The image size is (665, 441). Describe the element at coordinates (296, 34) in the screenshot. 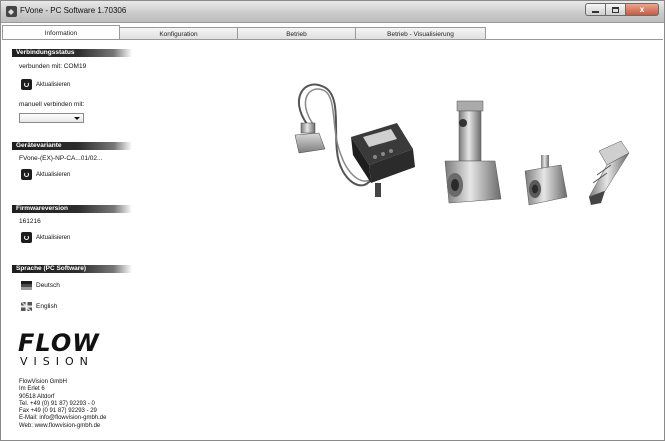

I see `tab-betrieb-label: Betrieb` at that location.